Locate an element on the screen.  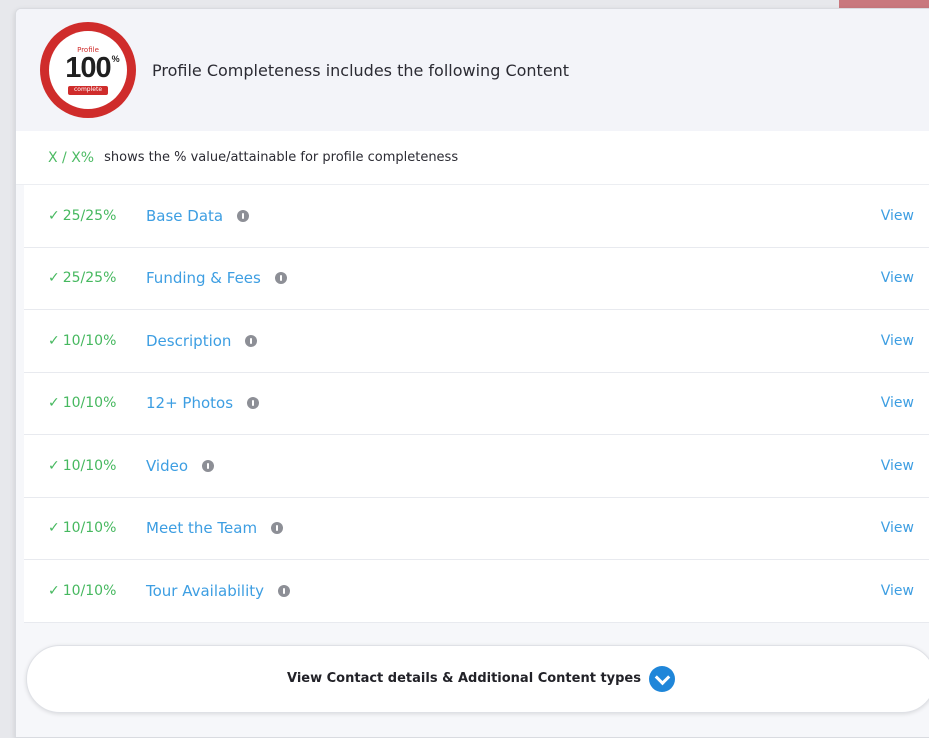
content-row: ✓ 10/10% Meet the Team View is located at coordinates (476, 528).